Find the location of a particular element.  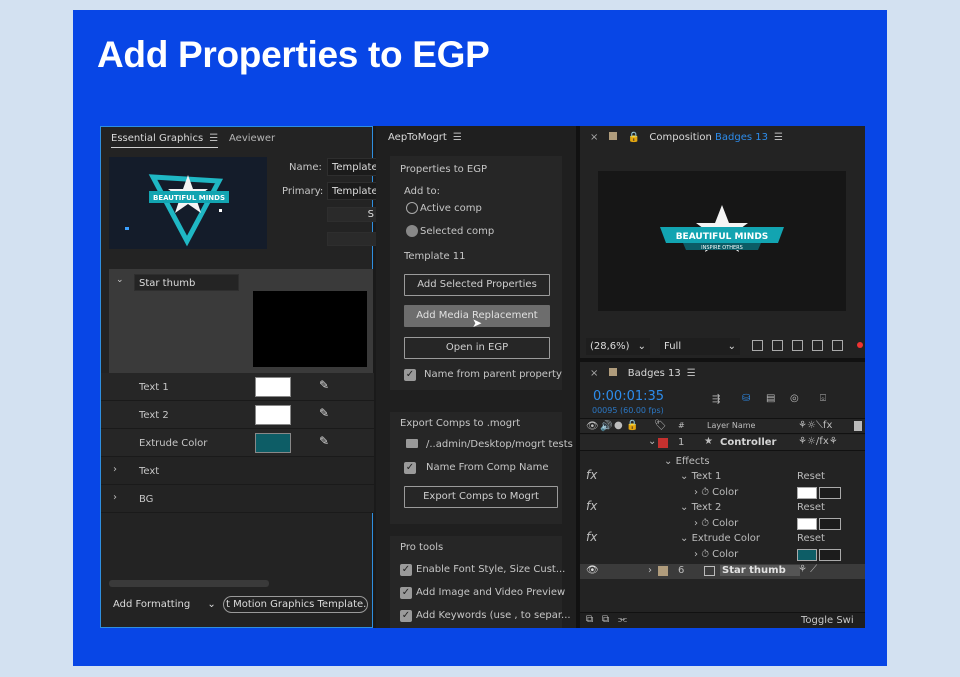

graph-editor-icon: ⌺ is located at coordinates (823, 398).